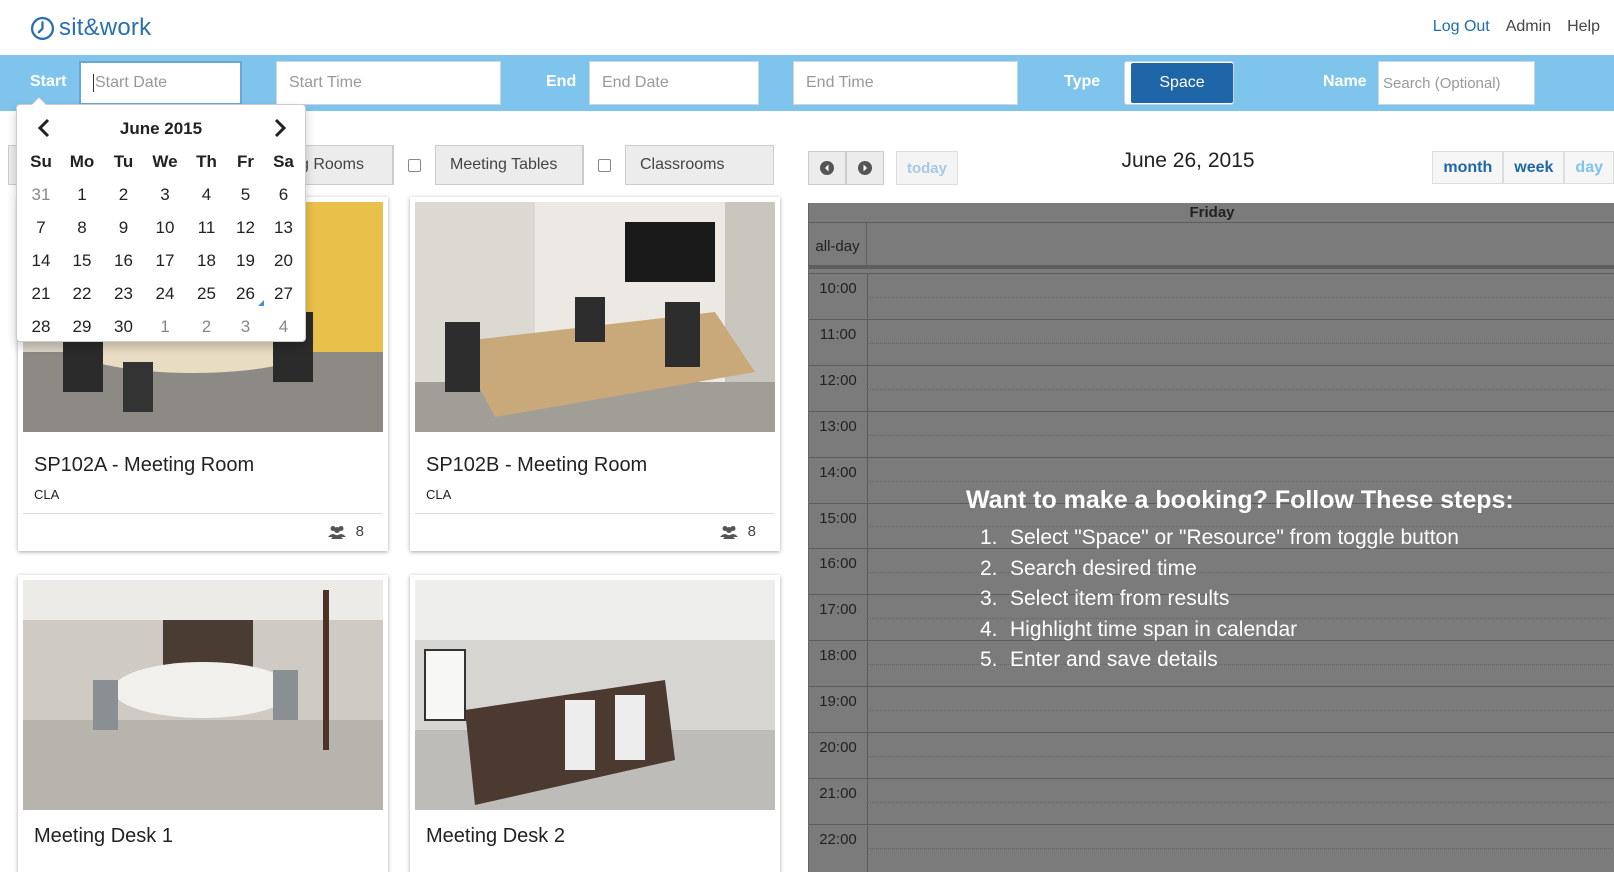 The height and width of the screenshot is (872, 1614). Describe the element at coordinates (388, 83) in the screenshot. I see `start-time-input: Start Time` at that location.